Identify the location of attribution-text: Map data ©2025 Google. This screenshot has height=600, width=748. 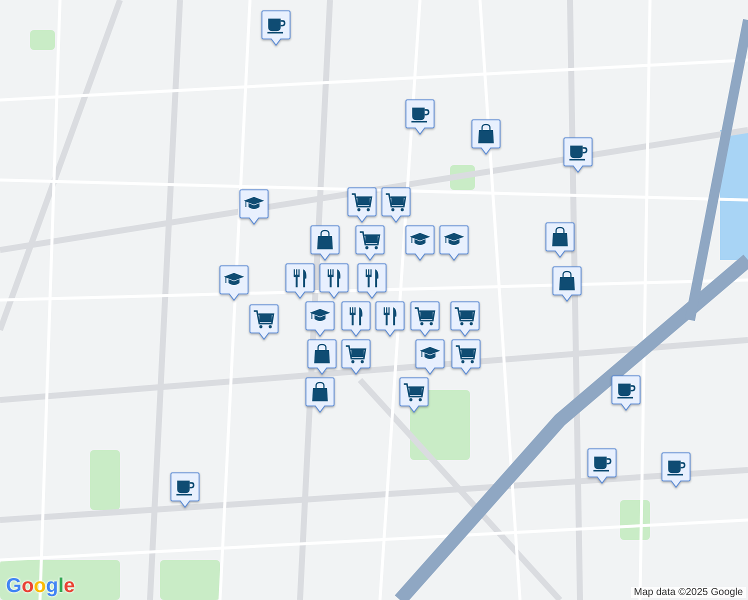
(688, 592).